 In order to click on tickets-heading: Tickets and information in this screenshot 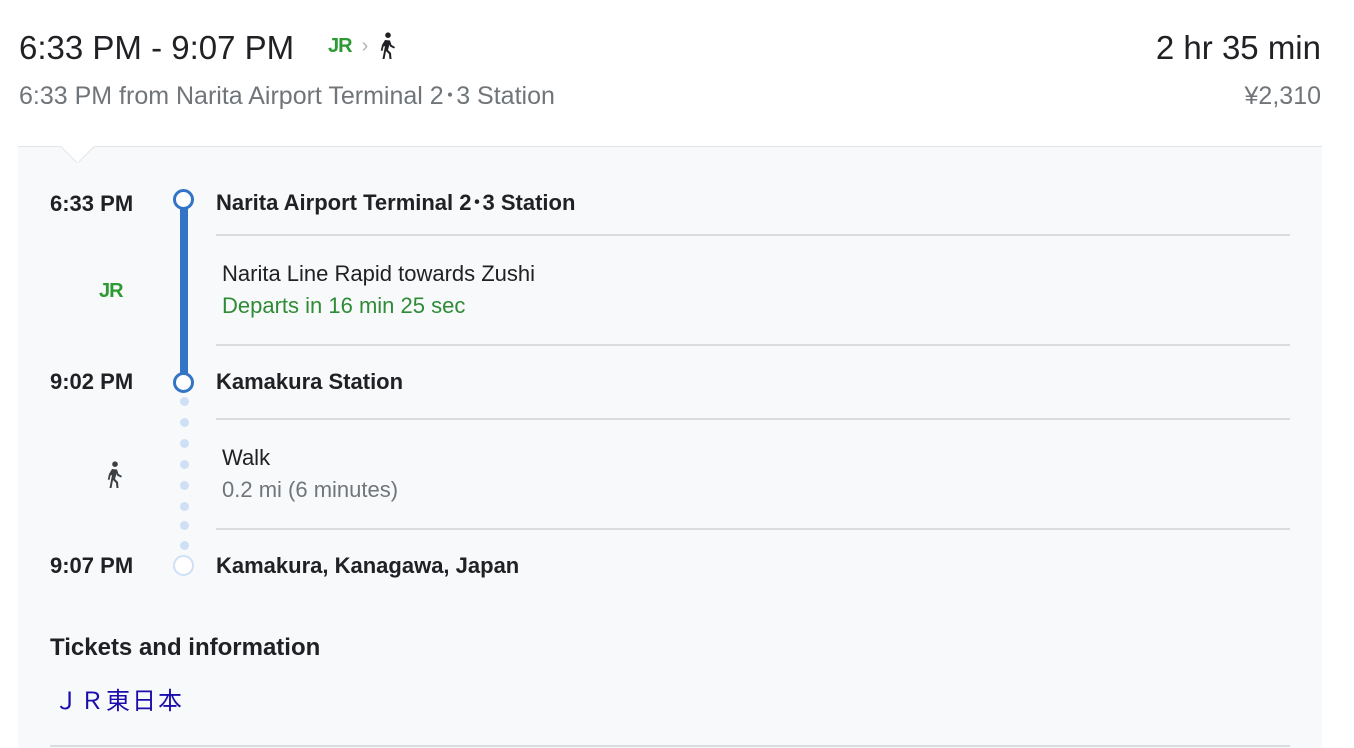, I will do `click(185, 647)`.